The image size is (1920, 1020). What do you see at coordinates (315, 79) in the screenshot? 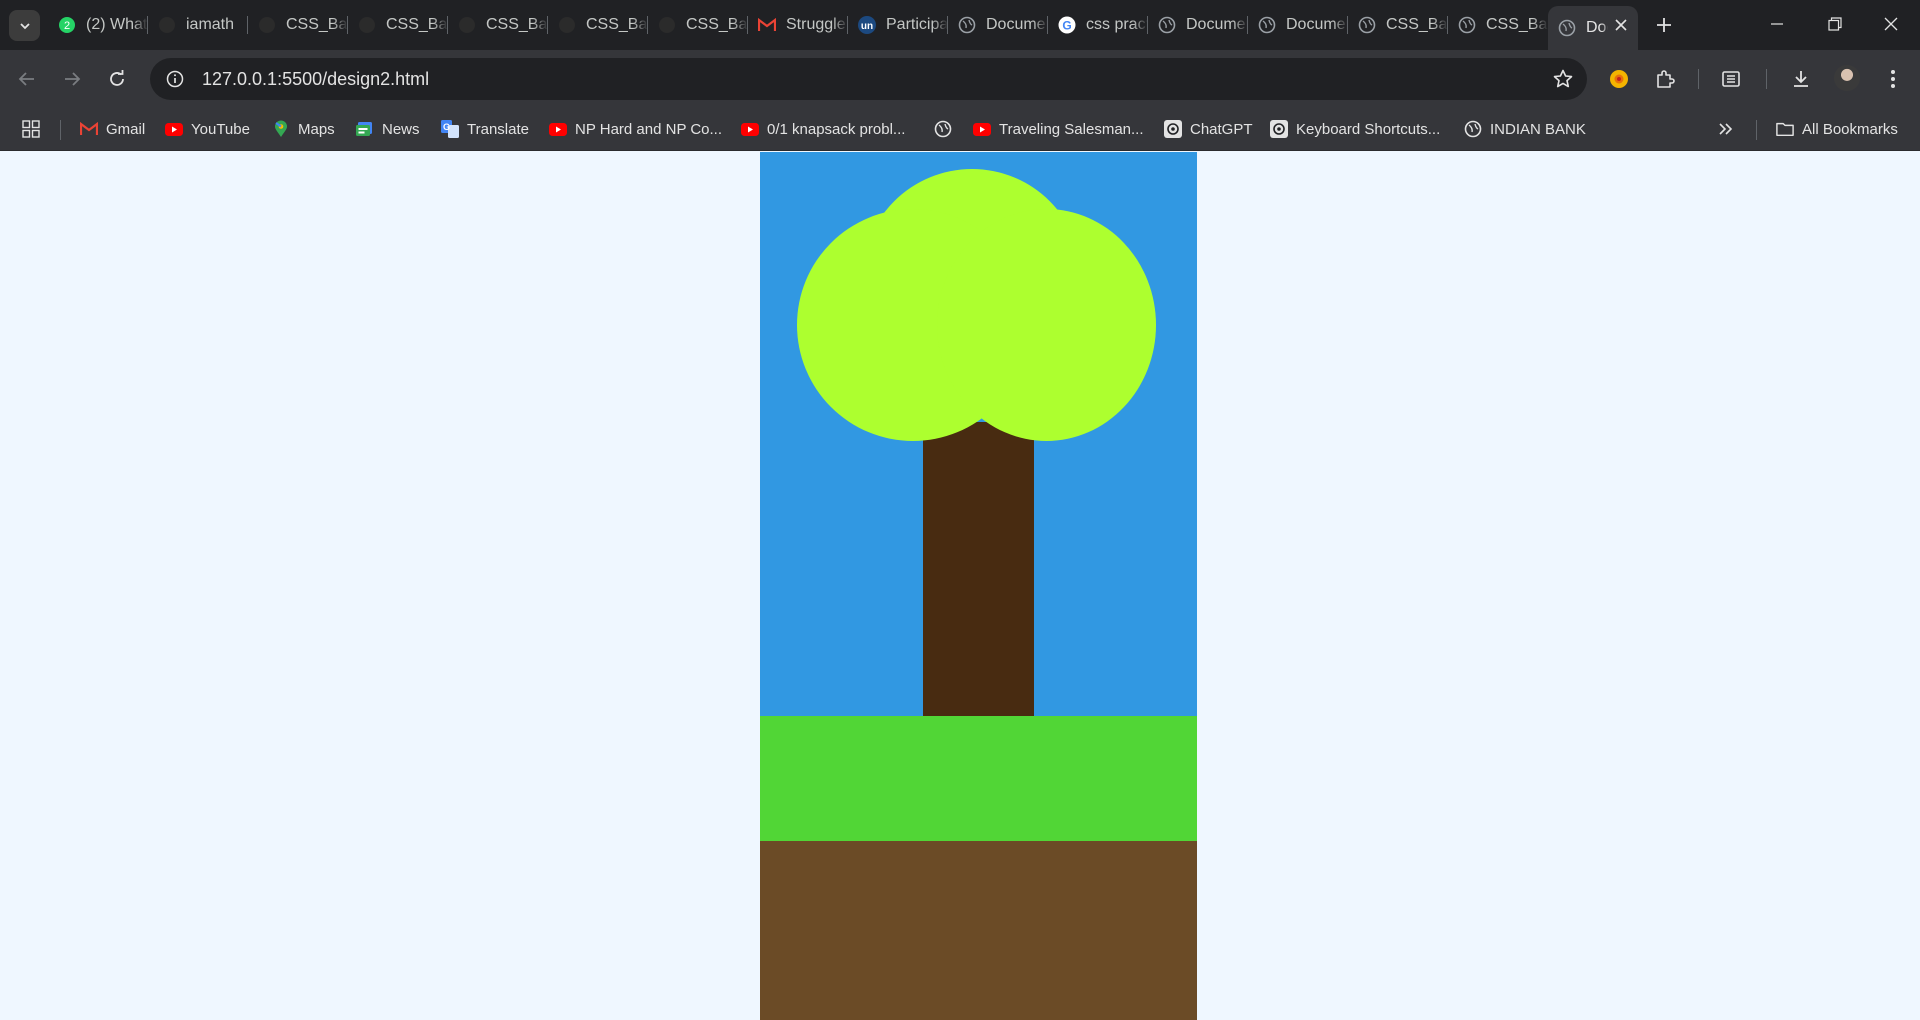
I see `url-text: 127.0.0.1:5500/design2.html` at bounding box center [315, 79].